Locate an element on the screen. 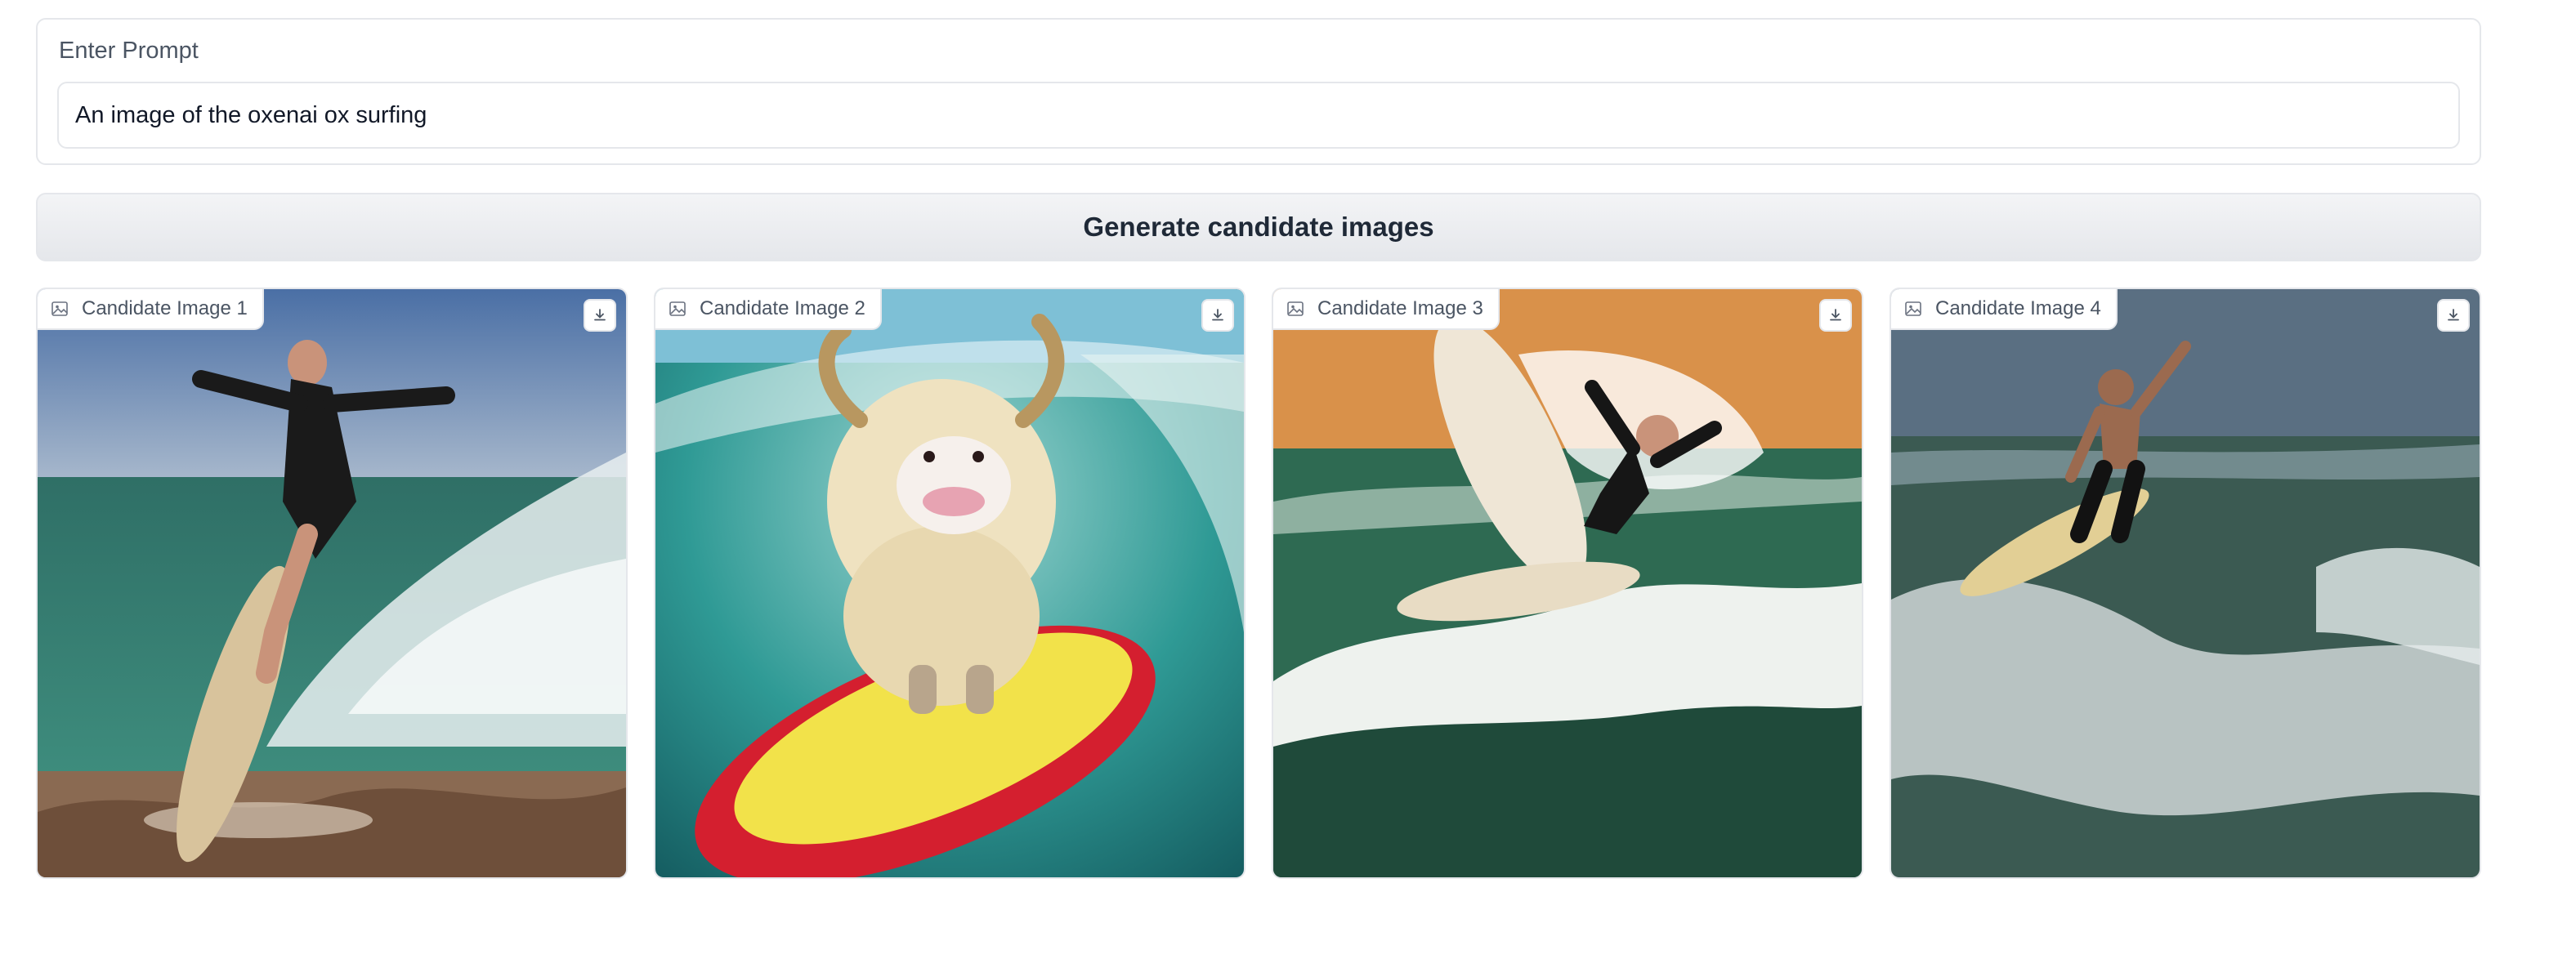 The image size is (2576, 959). candidate-image-label-1: Candidate Image 1 is located at coordinates (151, 309).